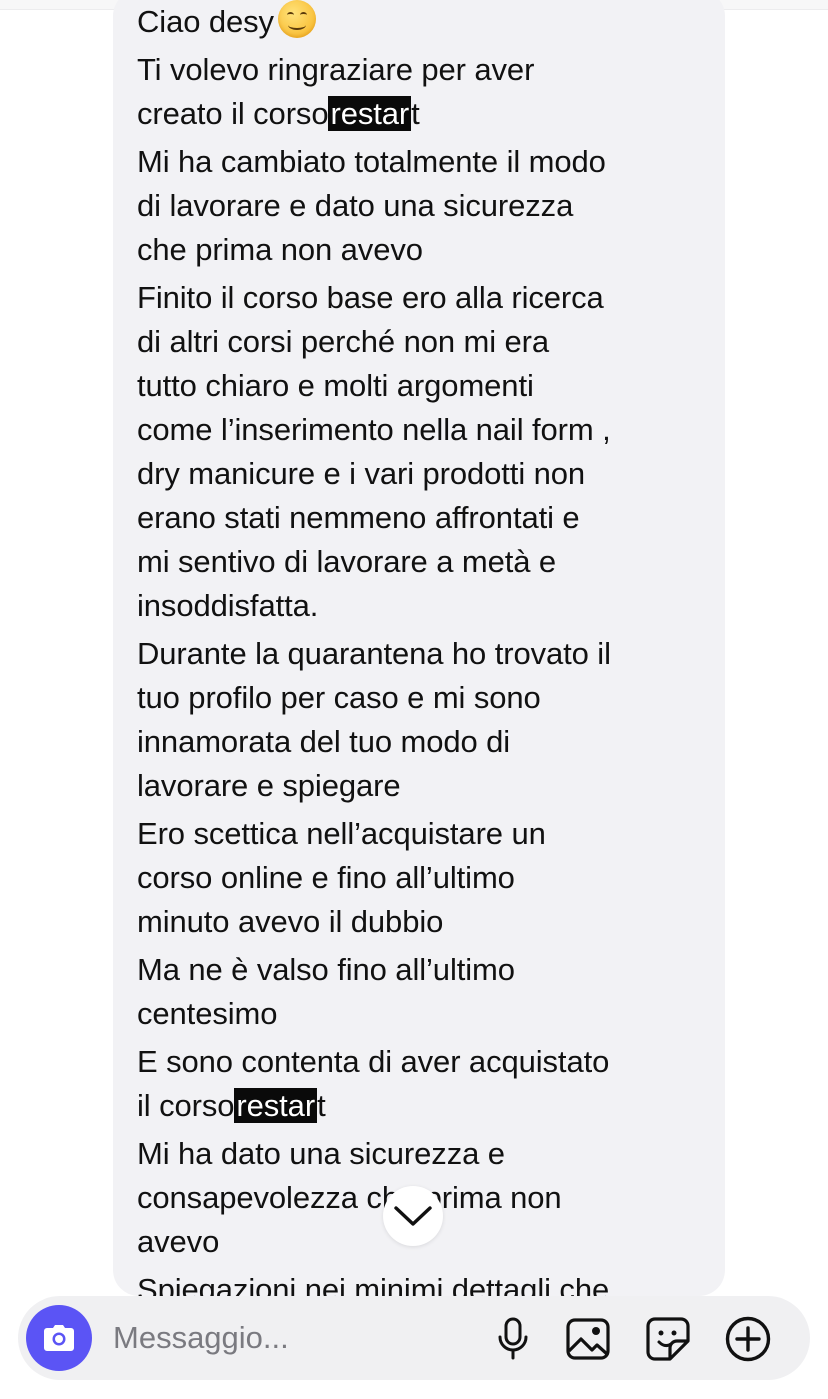 The image size is (828, 1399). I want to click on message-line: minuto avevo il dubbio, so click(427, 922).